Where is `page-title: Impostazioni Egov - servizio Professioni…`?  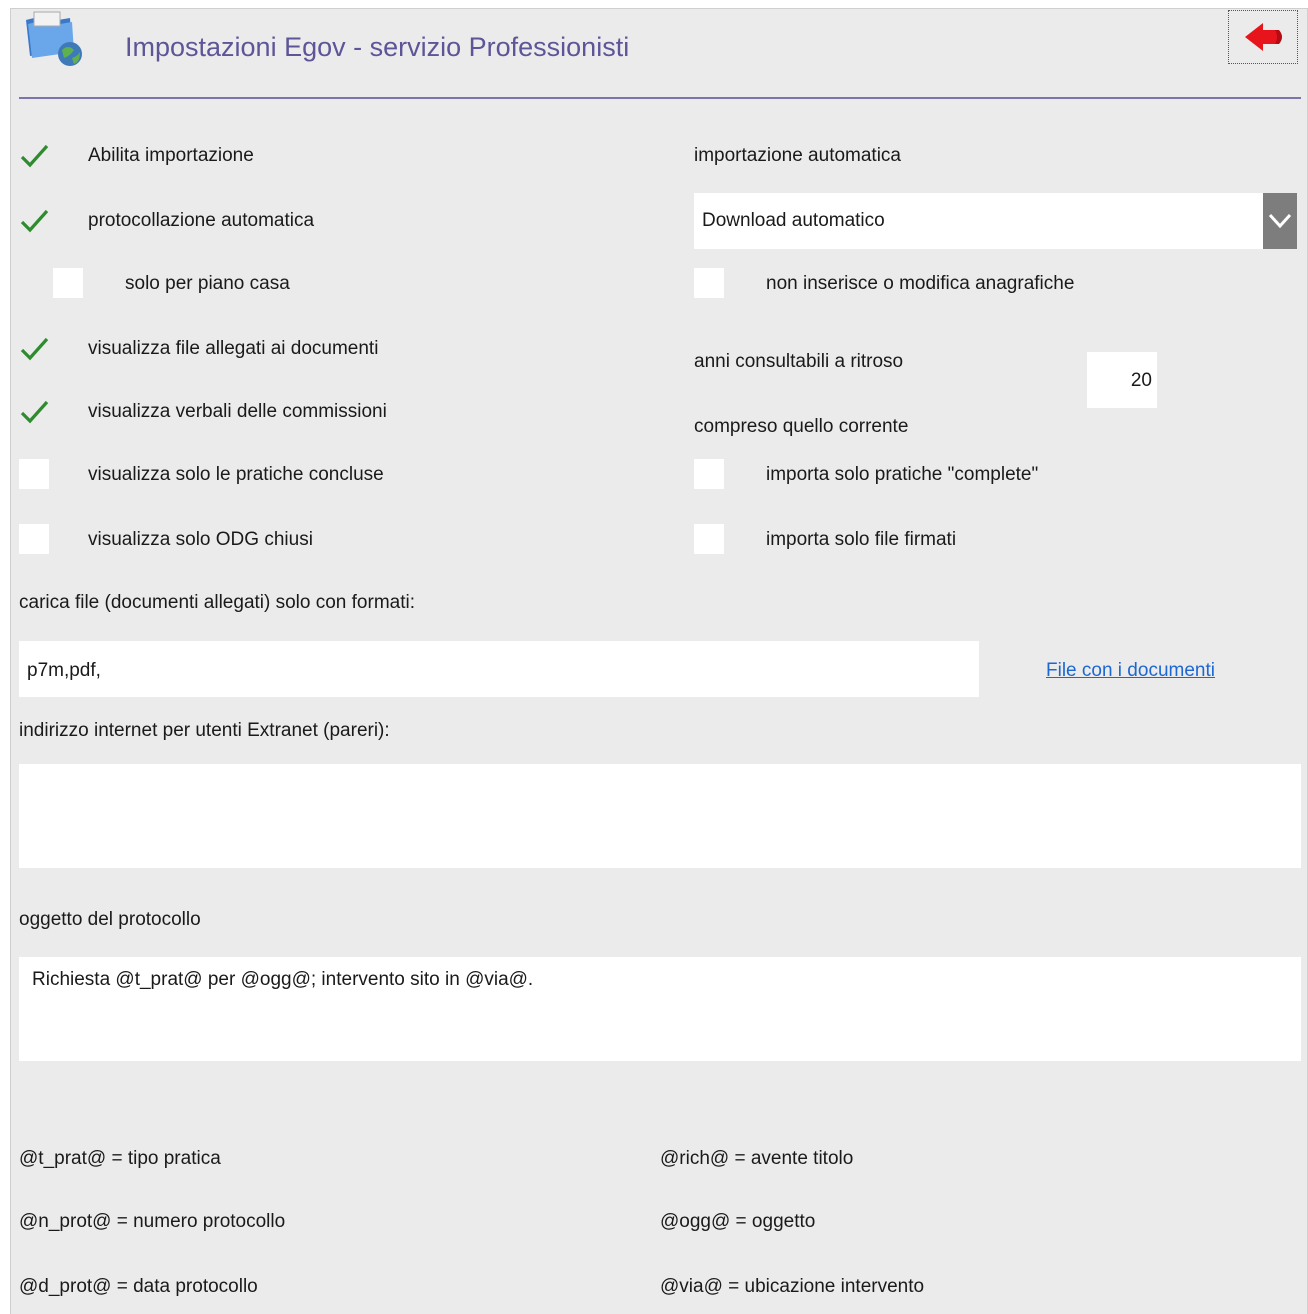 page-title: Impostazioni Egov - servizio Professioni… is located at coordinates (377, 47).